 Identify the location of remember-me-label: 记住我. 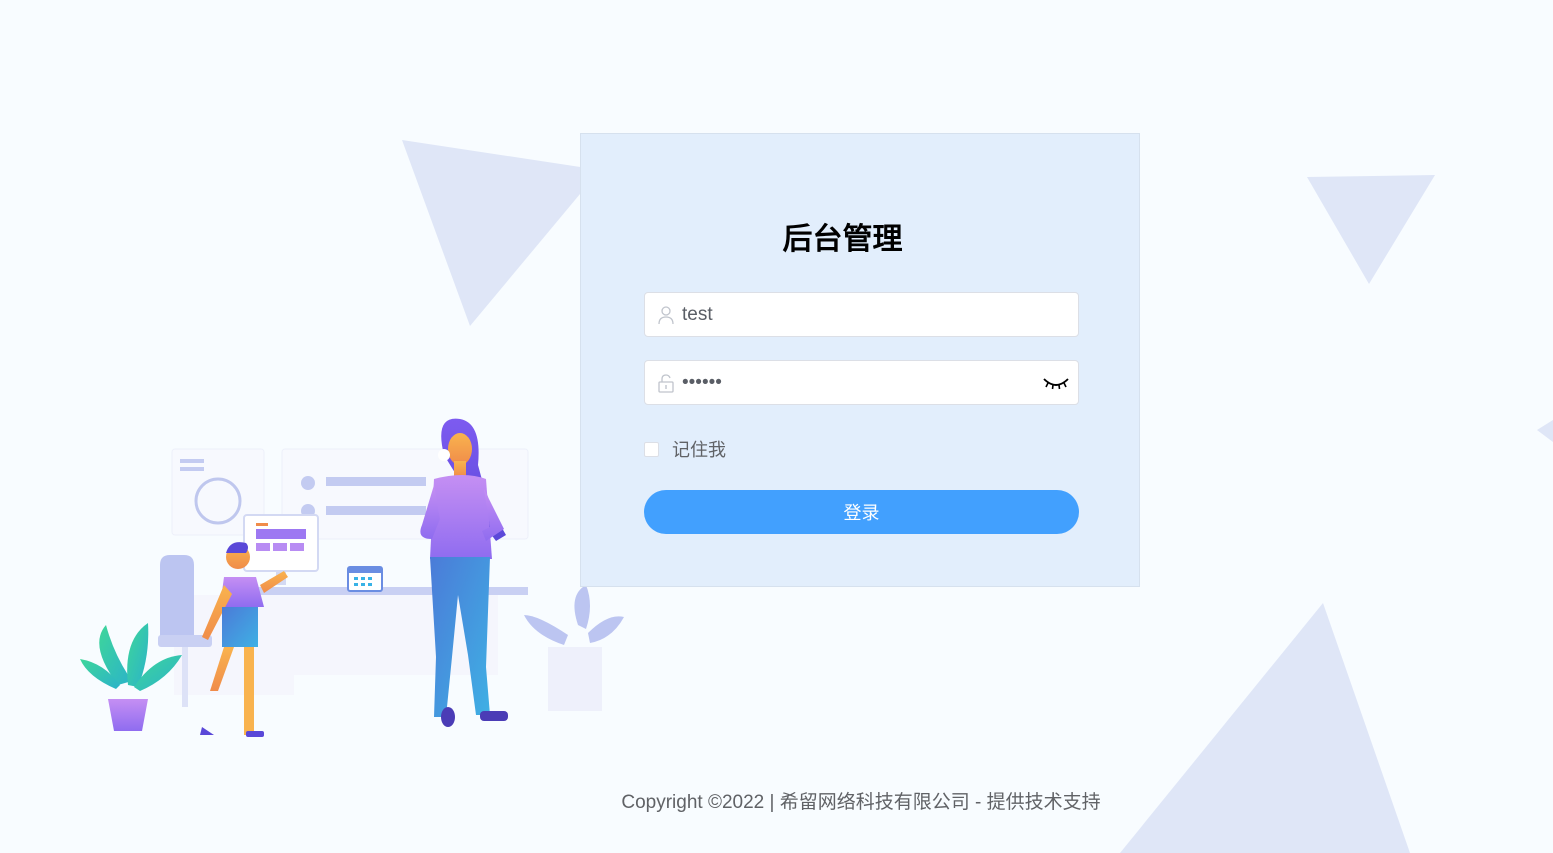
(699, 450).